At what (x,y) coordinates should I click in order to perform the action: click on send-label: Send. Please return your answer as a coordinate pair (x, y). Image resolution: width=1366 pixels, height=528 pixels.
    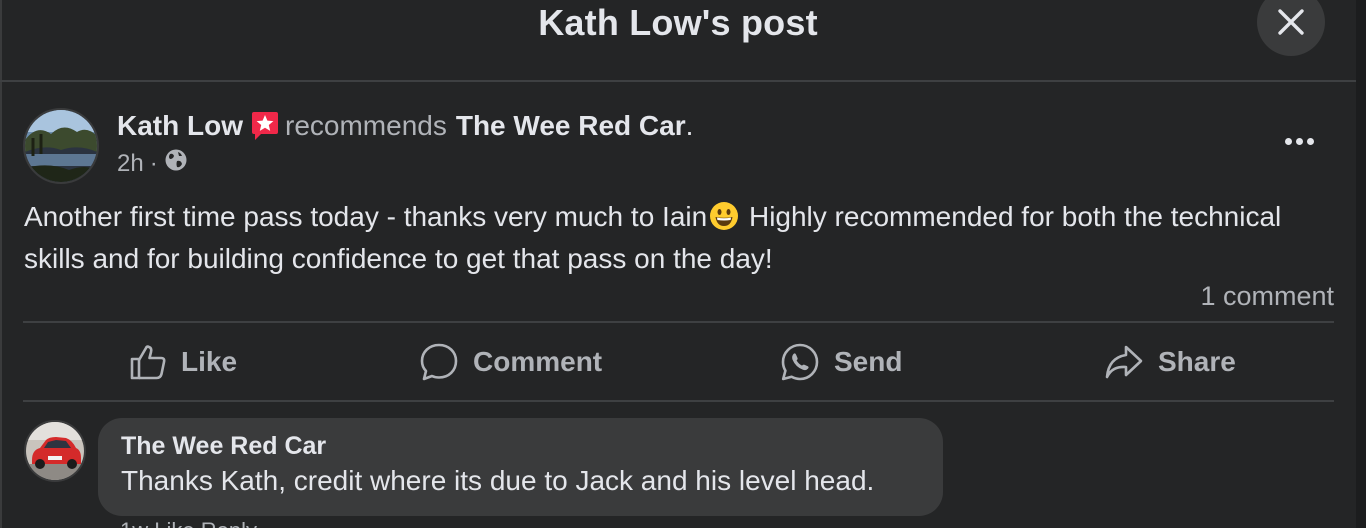
    Looking at the image, I should click on (868, 361).